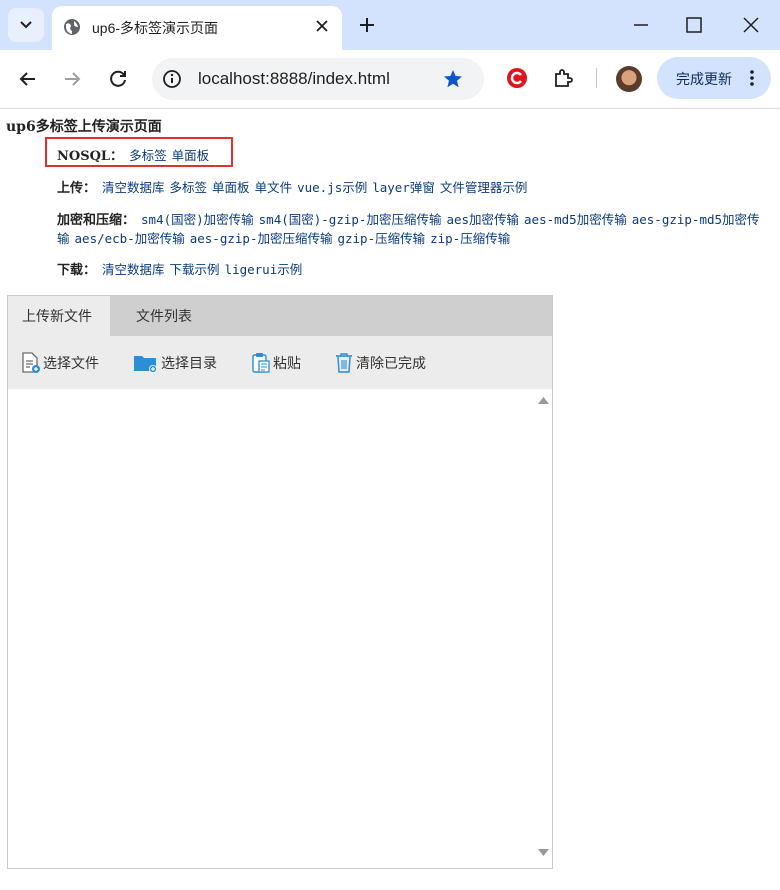 Image resolution: width=780 pixels, height=890 pixels. Describe the element at coordinates (280, 316) in the screenshot. I see `uploader-tabs: 上传新文件 文件列表` at that location.